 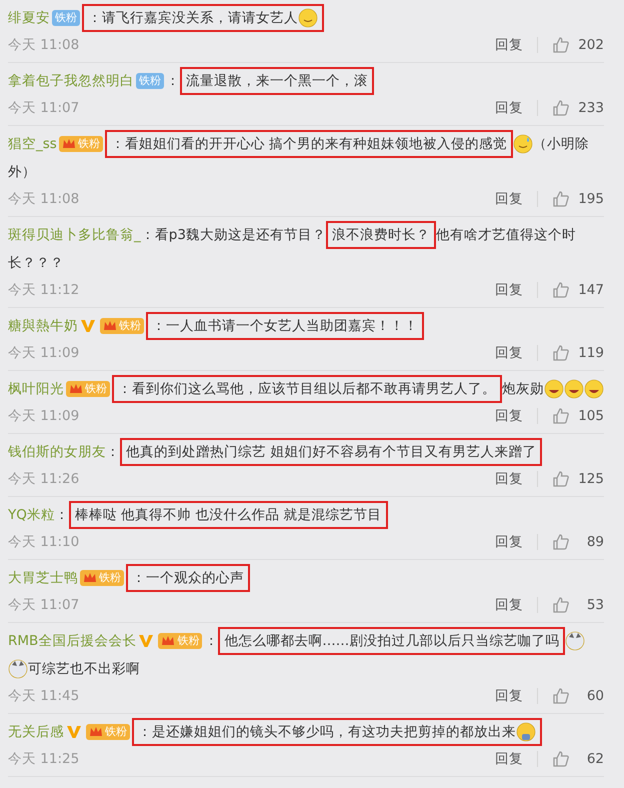 What do you see at coordinates (228, 515) in the screenshot?
I see `comment-text: 棒棒哒 他真得不帅 也没什么作品 就是混综艺节目` at bounding box center [228, 515].